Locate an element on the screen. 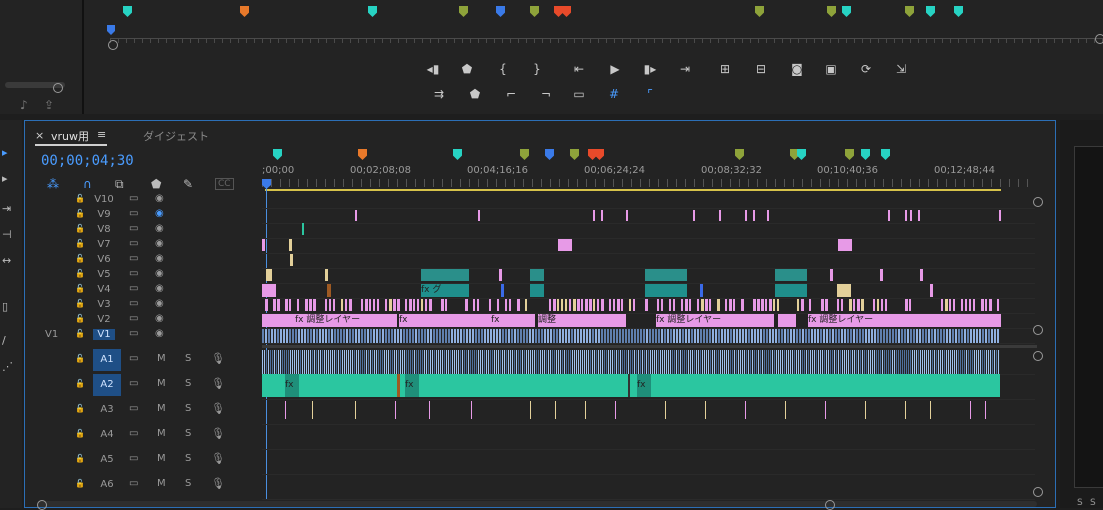  razor-tool-icon: ⊣ is located at coordinates (7, 234).